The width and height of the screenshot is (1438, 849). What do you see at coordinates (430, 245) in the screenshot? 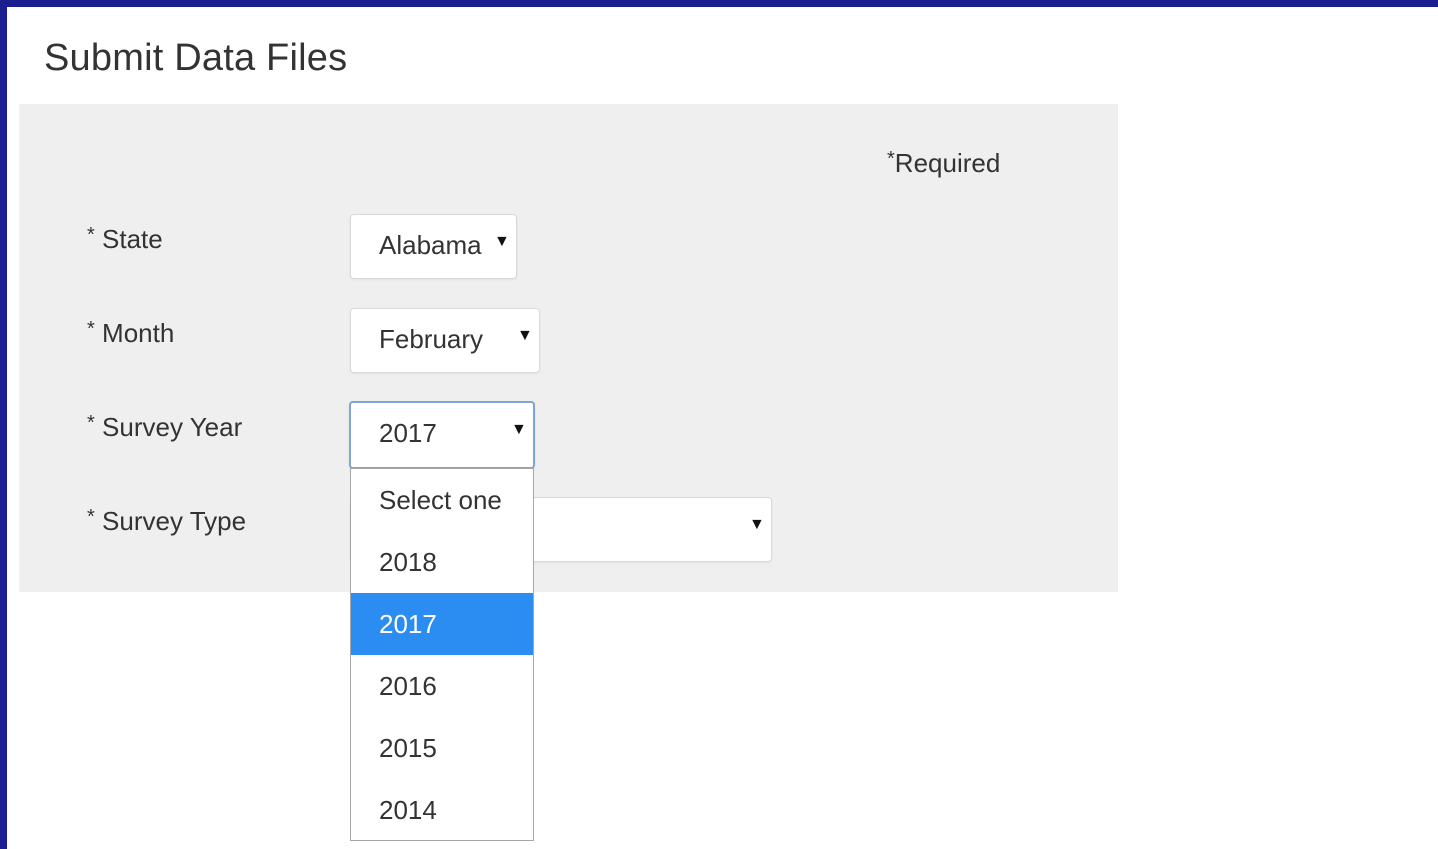
I see `state-select-value: Alabama` at bounding box center [430, 245].